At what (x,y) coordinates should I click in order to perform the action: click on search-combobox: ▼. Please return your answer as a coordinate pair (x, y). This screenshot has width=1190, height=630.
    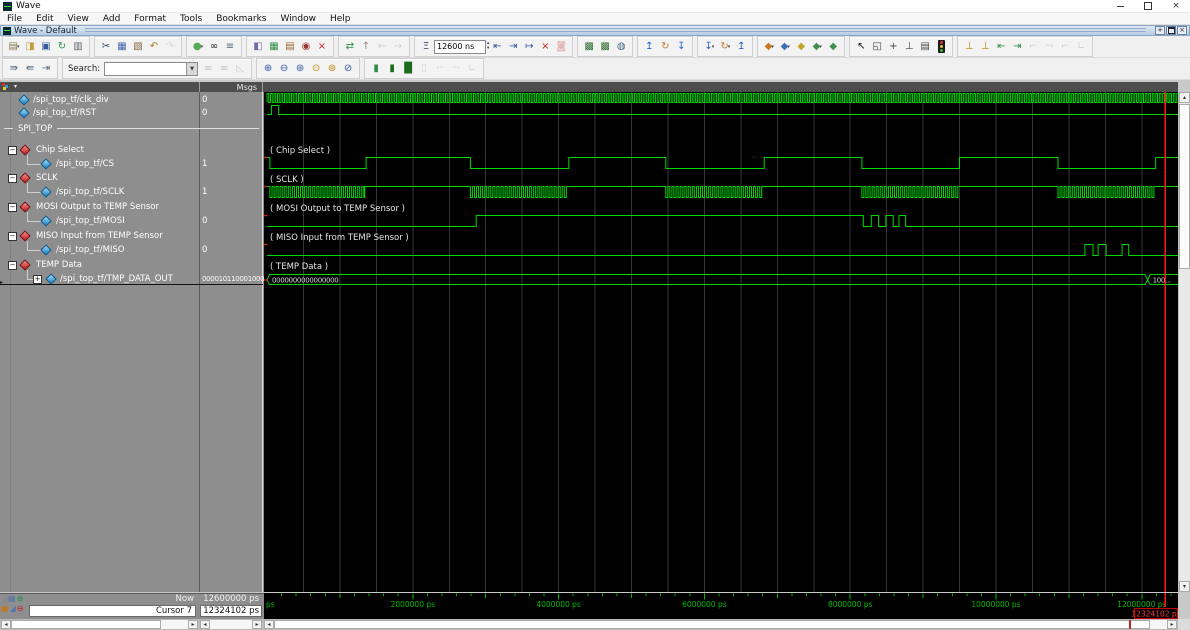
    Looking at the image, I should click on (151, 68).